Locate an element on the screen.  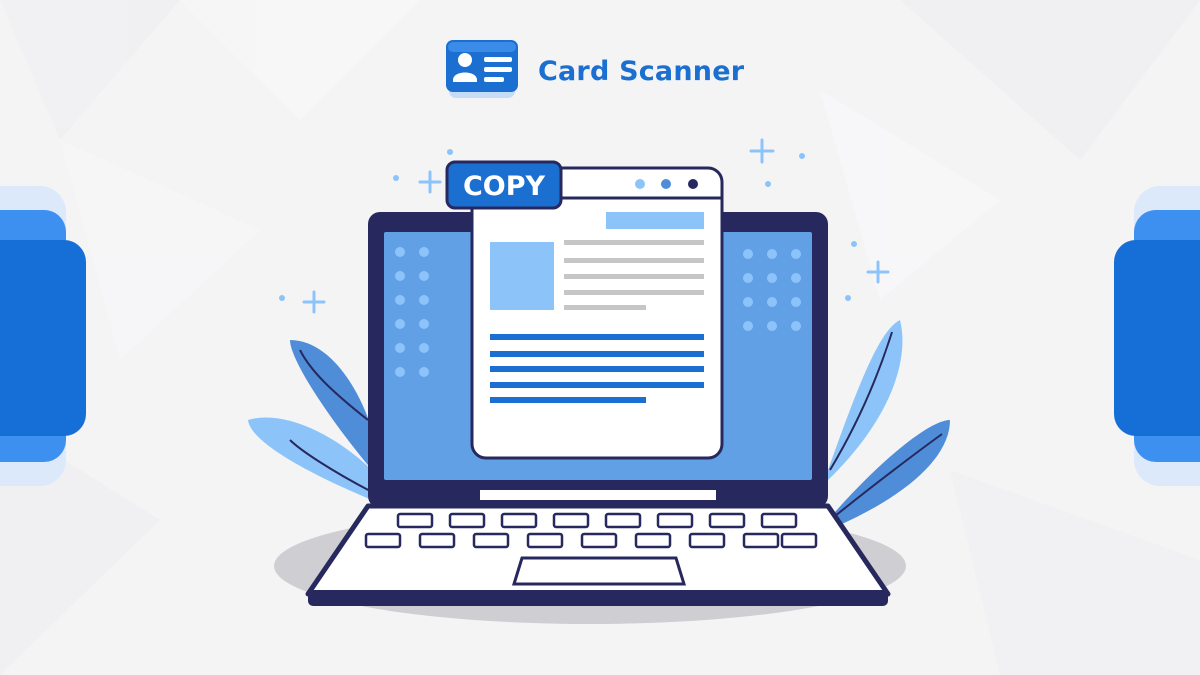
brand-logo: Card Scanner is located at coordinates (595, 71).